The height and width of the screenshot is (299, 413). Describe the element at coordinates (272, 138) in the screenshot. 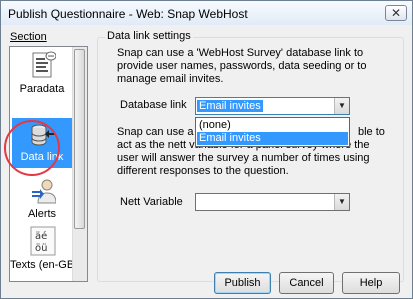

I see `dropdown-option-email-invites: Email invites` at that location.